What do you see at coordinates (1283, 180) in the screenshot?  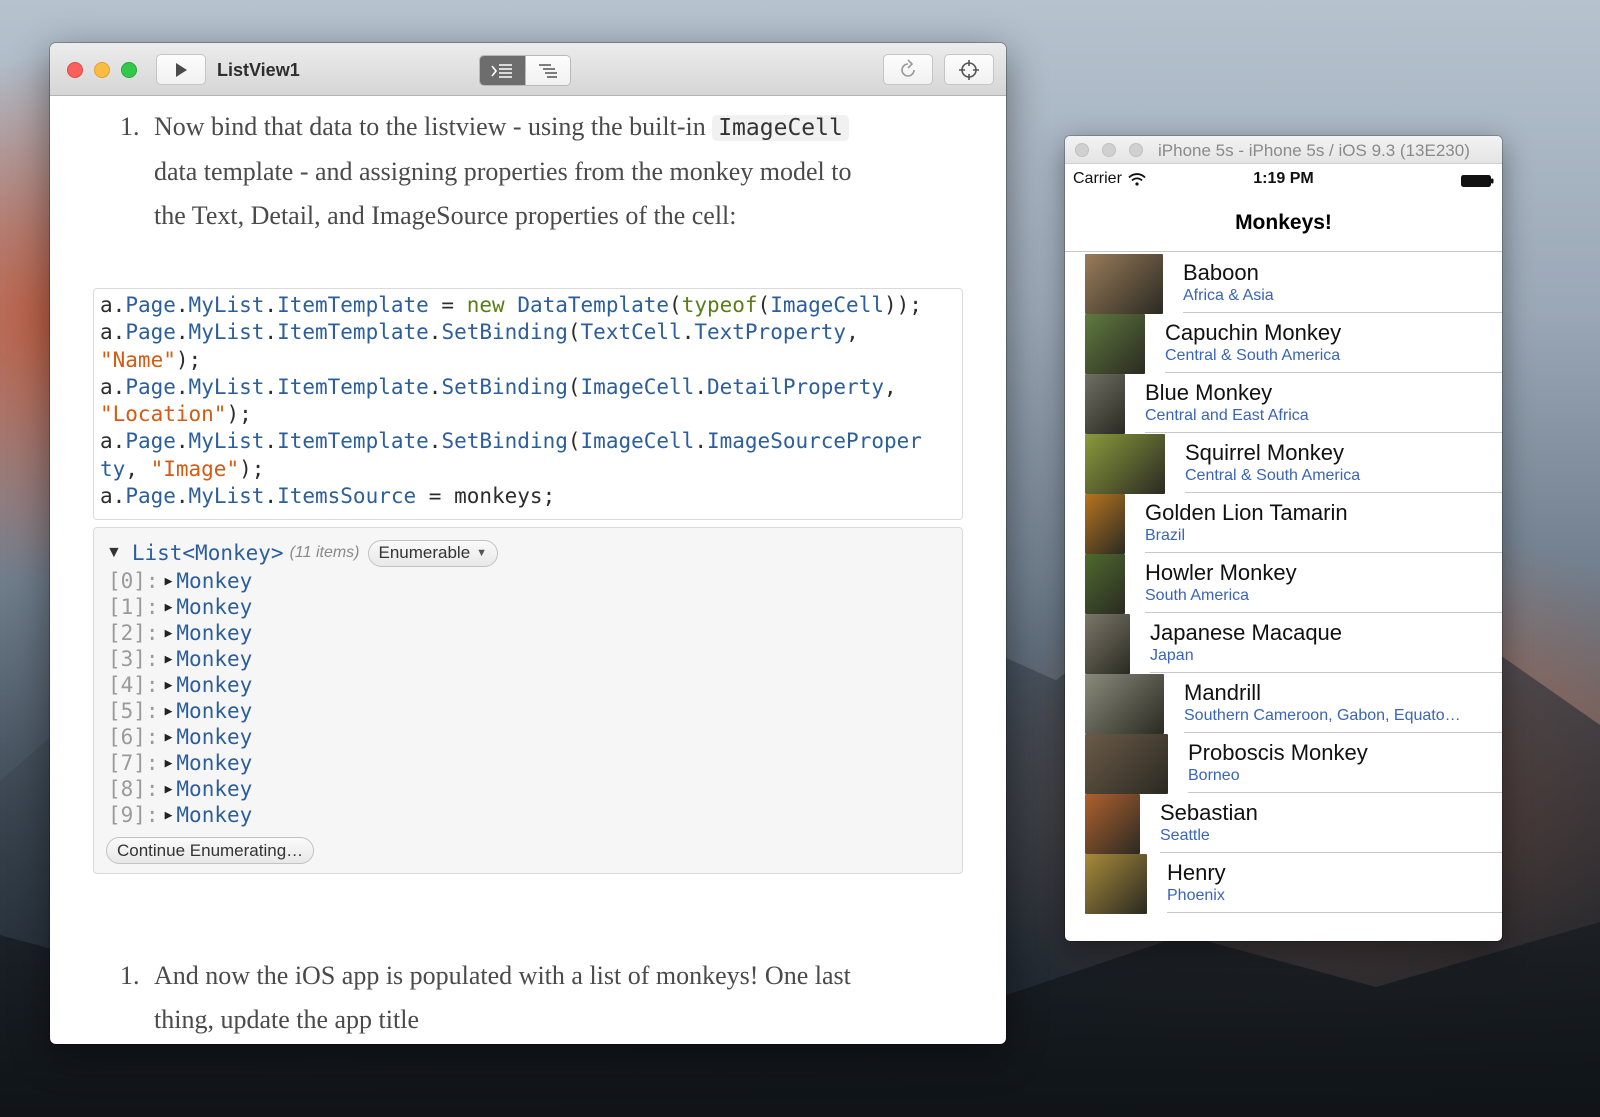 I see `ios-status-bar: Carrier 1:19 PM` at bounding box center [1283, 180].